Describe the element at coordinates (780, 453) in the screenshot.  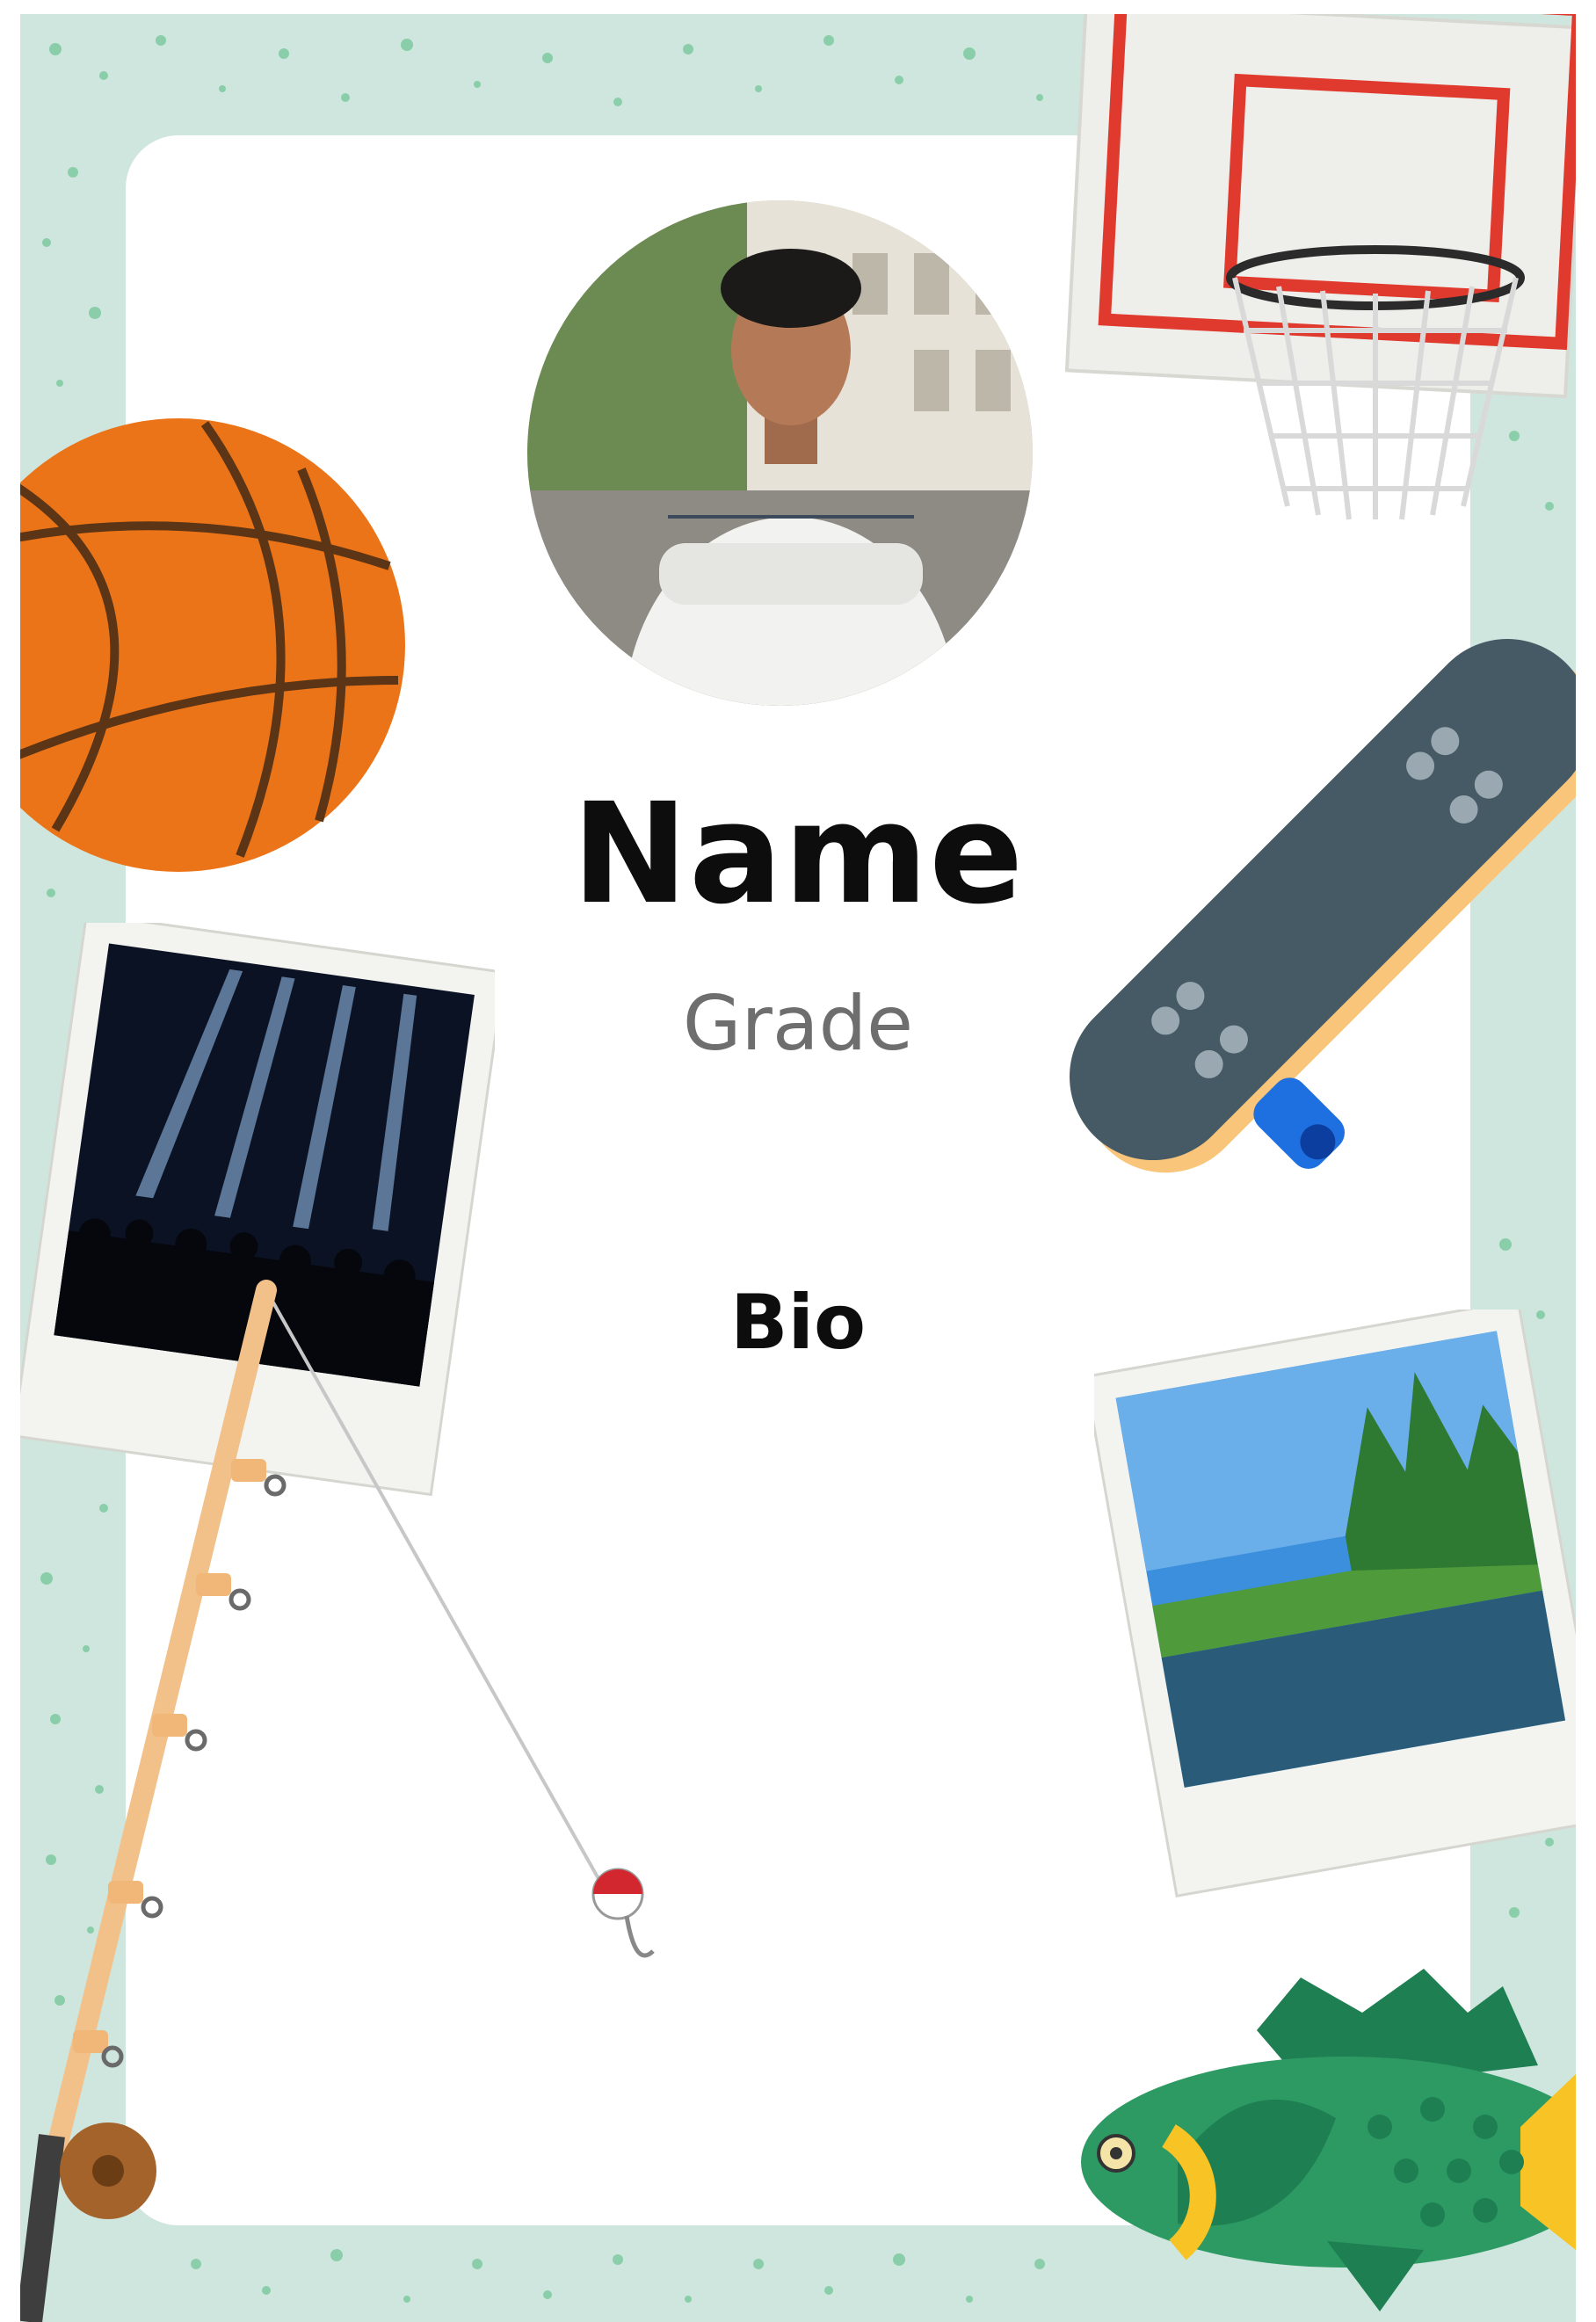
I see `student-portrait-photo` at that location.